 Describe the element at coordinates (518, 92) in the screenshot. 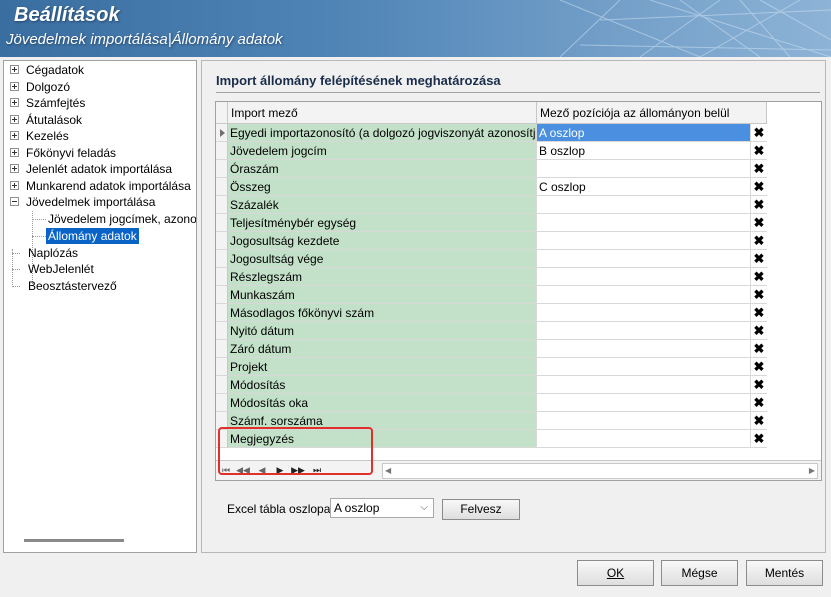

I see `section-divider` at that location.